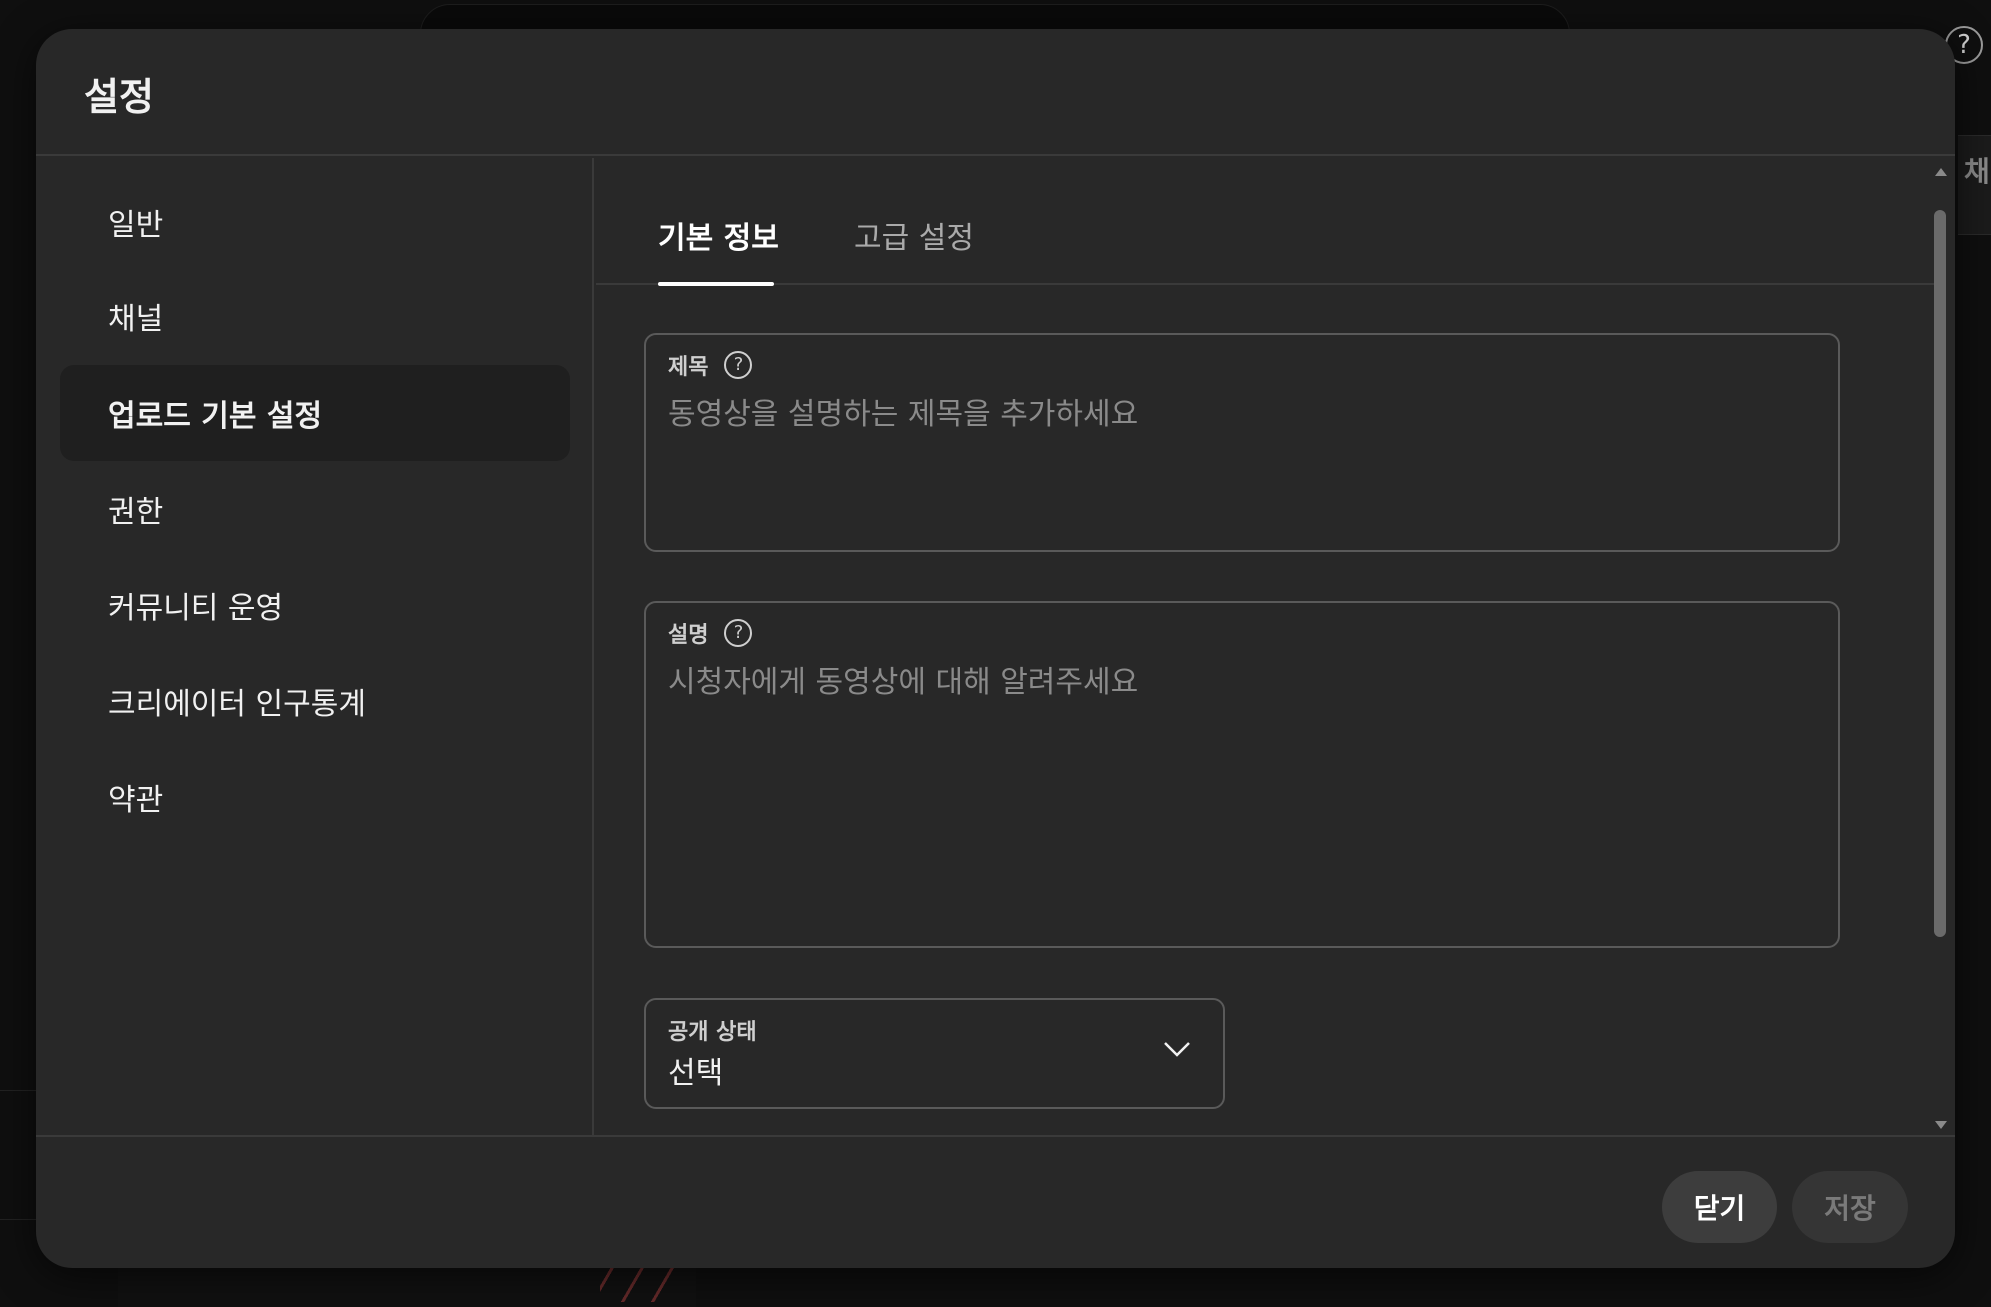 The height and width of the screenshot is (1307, 1991). What do you see at coordinates (1940, 573) in the screenshot?
I see `scrollbar-thumb` at bounding box center [1940, 573].